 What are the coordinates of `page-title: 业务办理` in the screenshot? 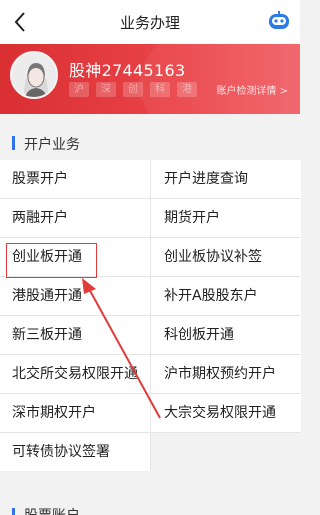 It's located at (149, 23).